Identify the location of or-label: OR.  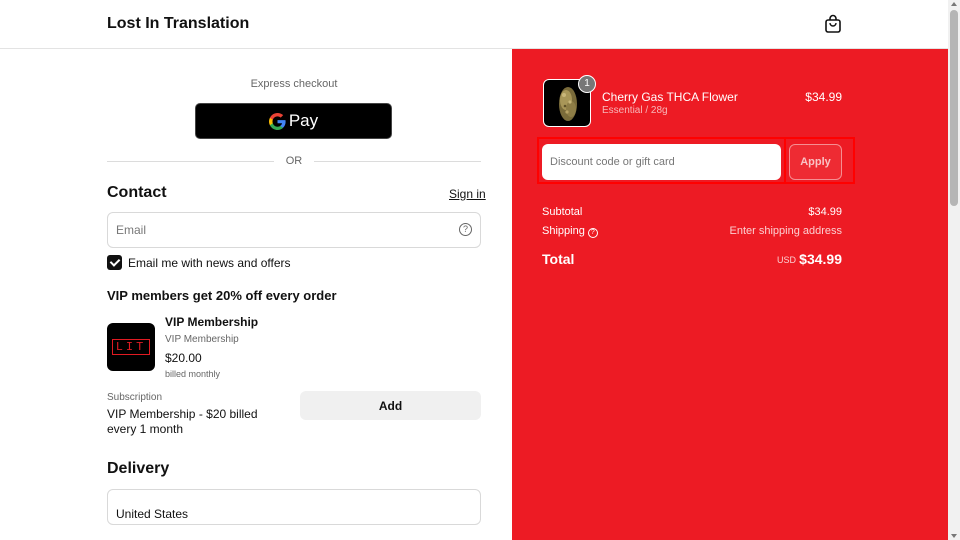
(294, 161).